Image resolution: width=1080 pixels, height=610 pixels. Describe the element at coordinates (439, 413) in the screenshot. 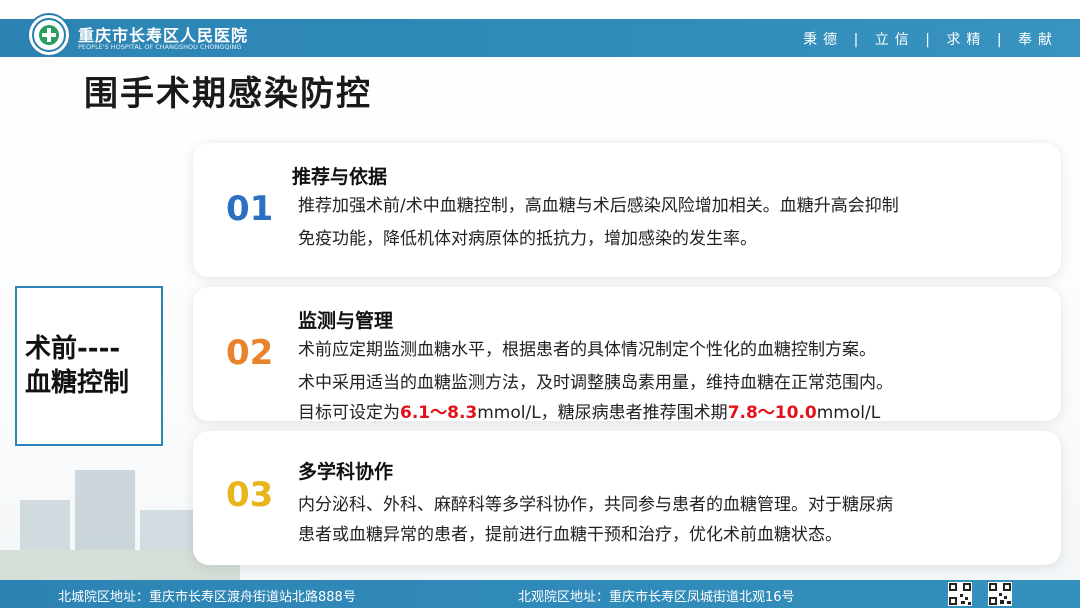

I see `target-range-general: 6.1～8.3` at that location.